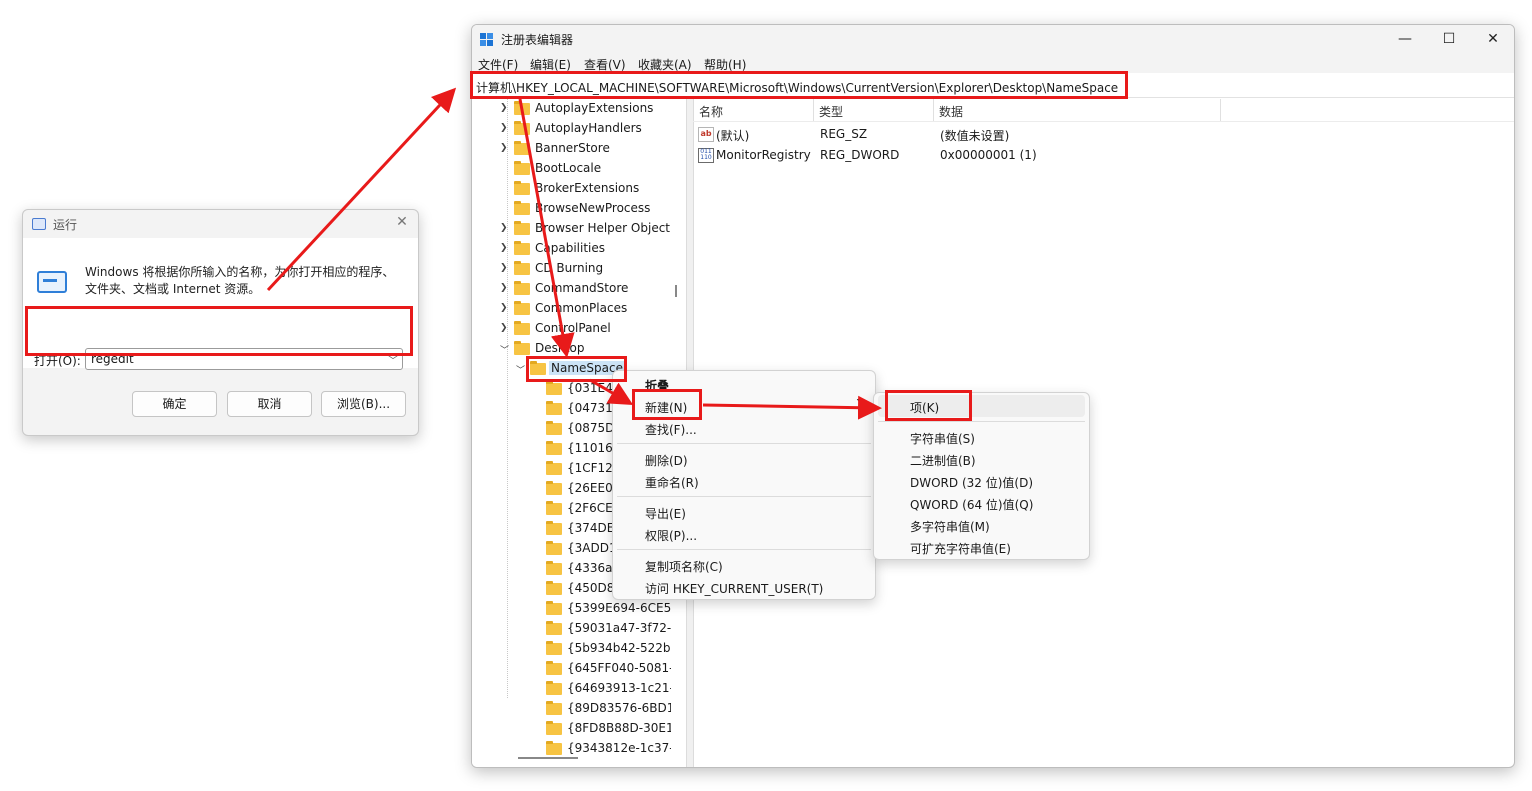 Image resolution: width=1532 pixels, height=791 pixels. Describe the element at coordinates (361, 189) in the screenshot. I see `arrow-run-to-address` at that location.